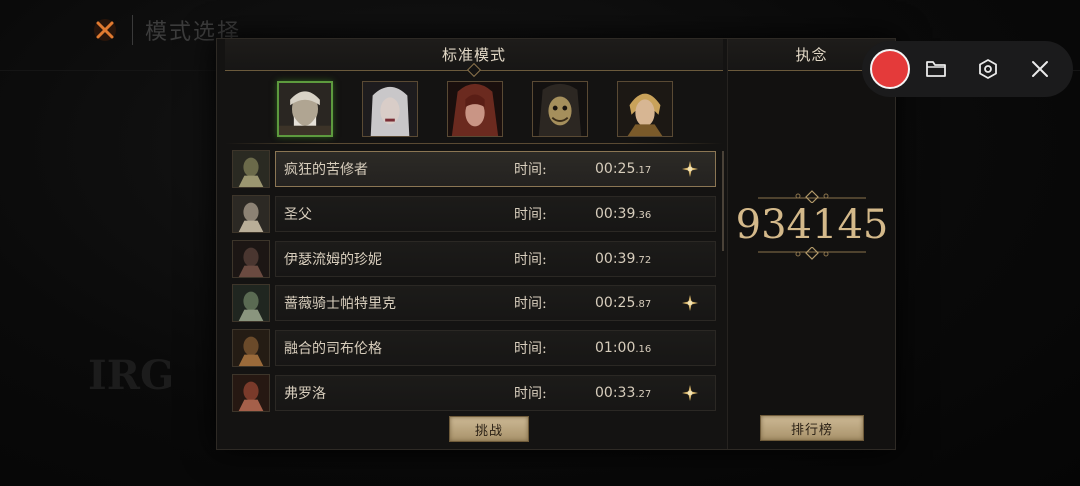 This screenshot has width=1080, height=486. Describe the element at coordinates (615, 348) in the screenshot. I see `time-main: 01:00` at that location.